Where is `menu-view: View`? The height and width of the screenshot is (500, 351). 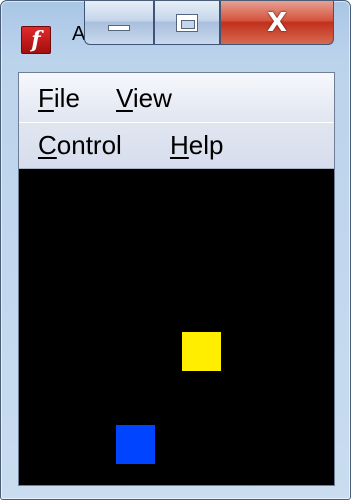 menu-view: View is located at coordinates (144, 98).